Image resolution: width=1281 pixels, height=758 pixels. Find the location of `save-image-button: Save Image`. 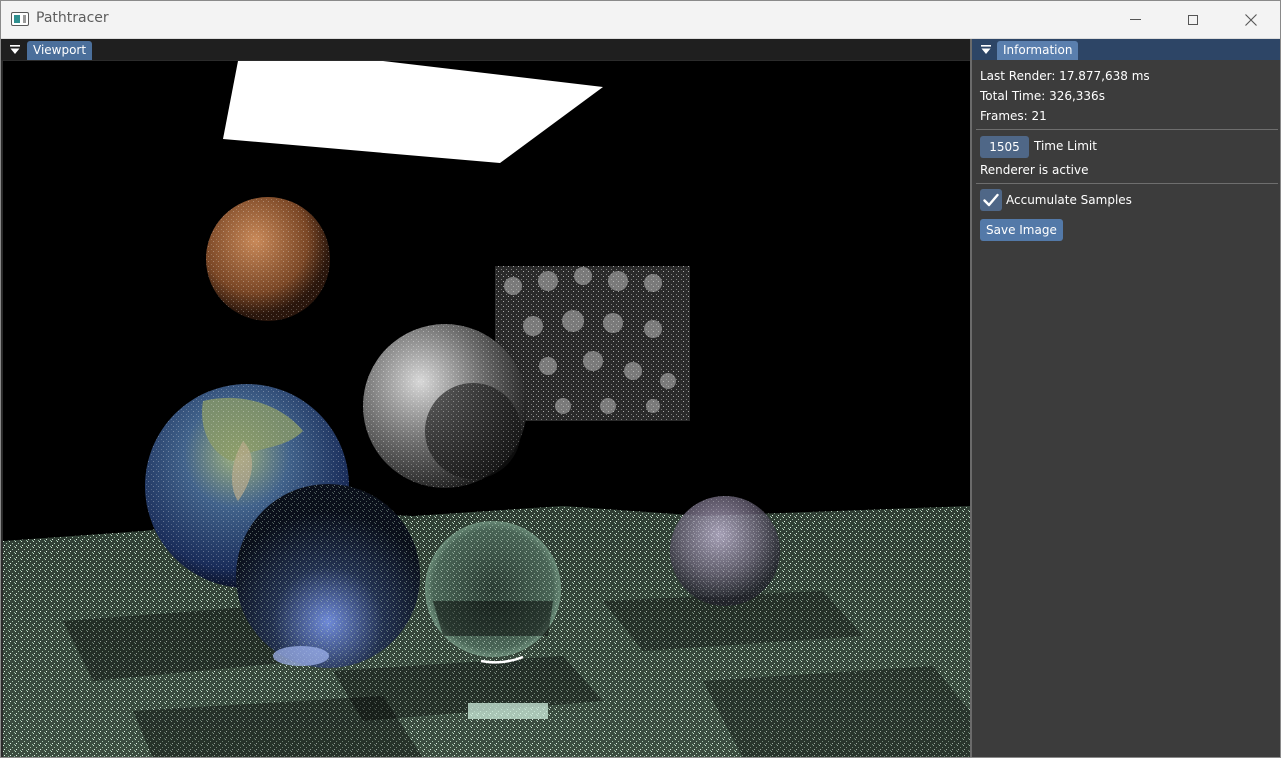

save-image-button: Save Image is located at coordinates (1021, 230).